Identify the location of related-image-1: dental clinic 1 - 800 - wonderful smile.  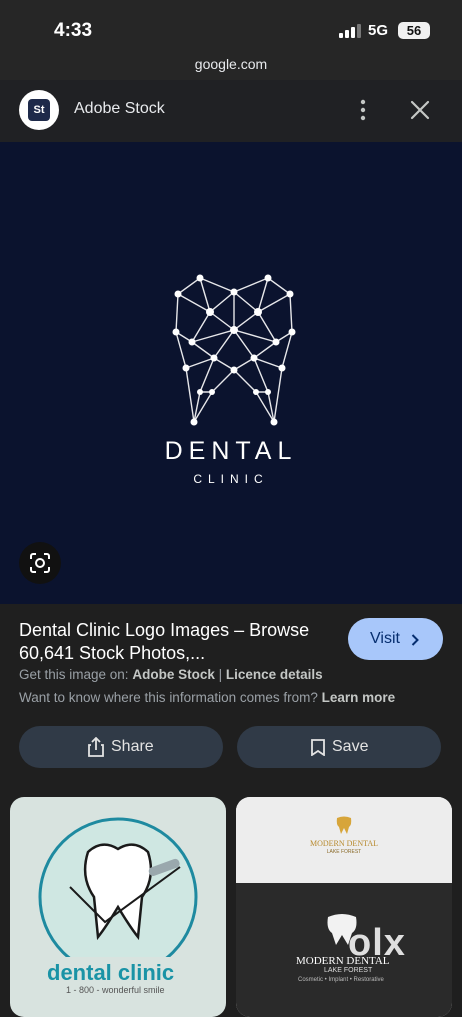
(118, 907).